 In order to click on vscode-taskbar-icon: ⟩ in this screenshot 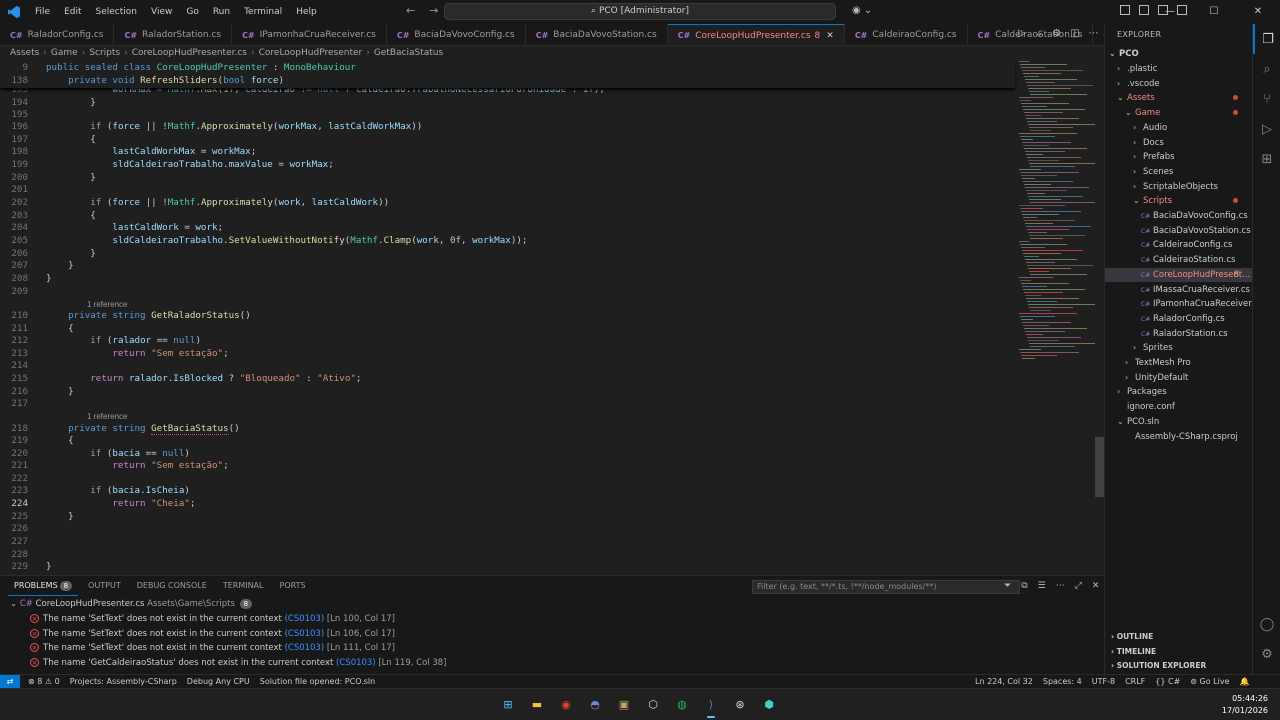, I will do `click(711, 706)`.